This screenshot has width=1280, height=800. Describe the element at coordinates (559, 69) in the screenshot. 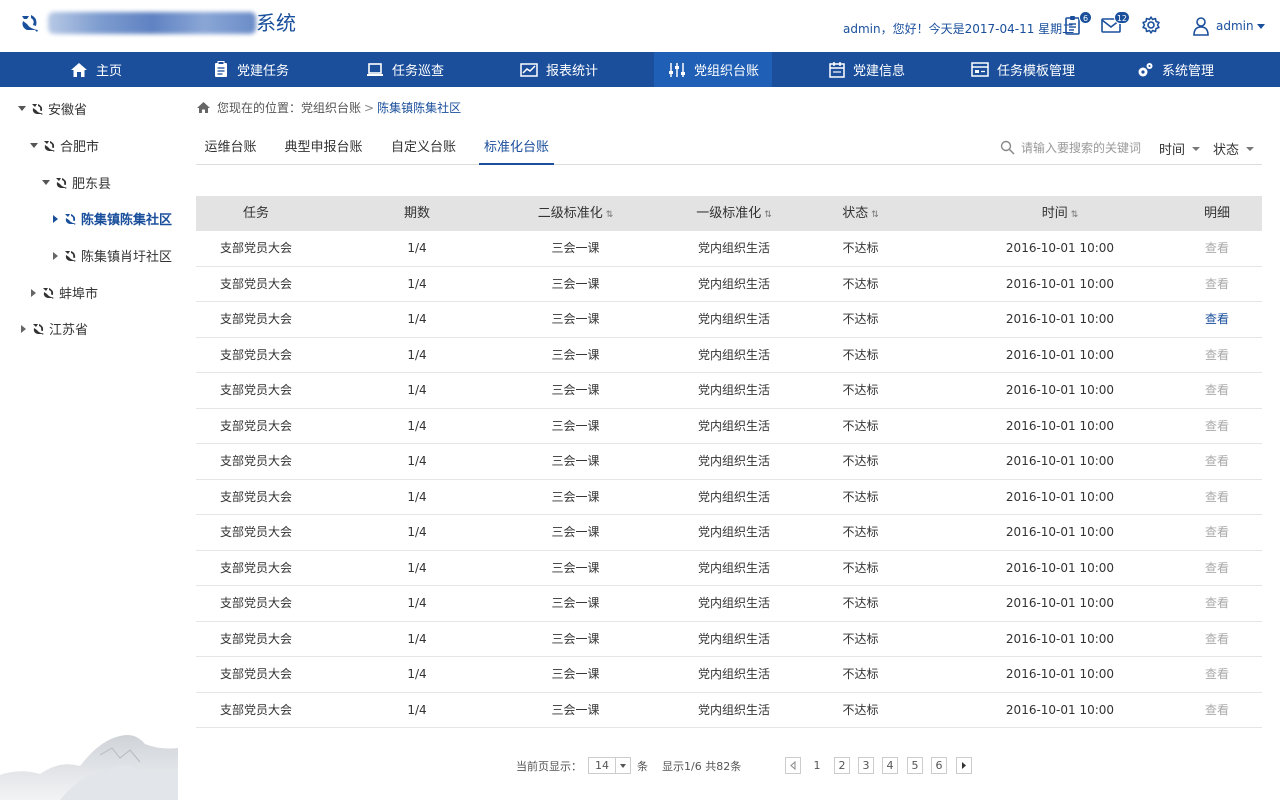

I see `nav-item-reports: 报表统计` at that location.